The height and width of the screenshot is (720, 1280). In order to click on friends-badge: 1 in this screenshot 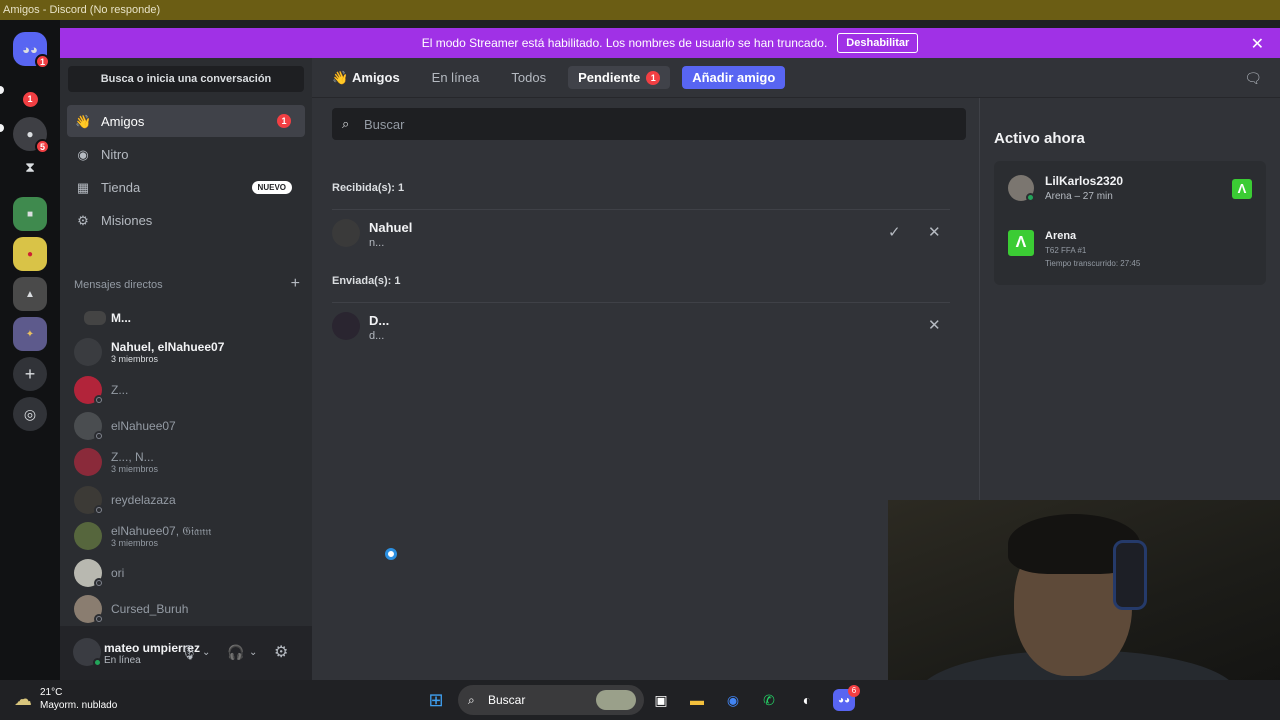, I will do `click(284, 121)`.